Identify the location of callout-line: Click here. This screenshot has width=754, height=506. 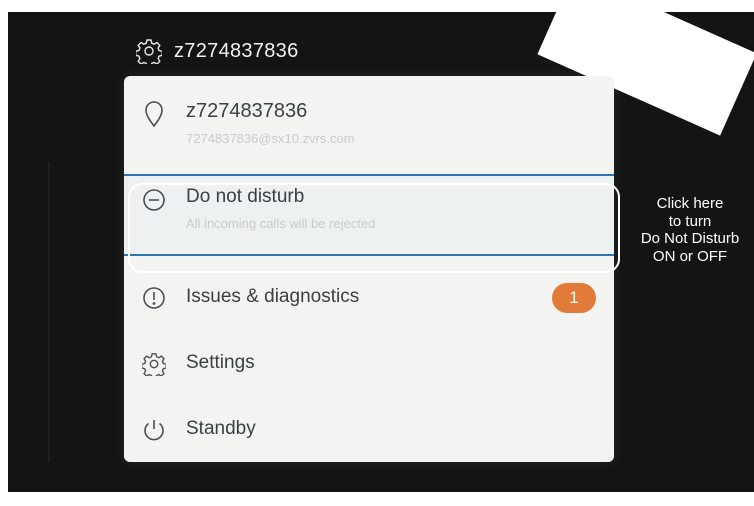
(690, 203).